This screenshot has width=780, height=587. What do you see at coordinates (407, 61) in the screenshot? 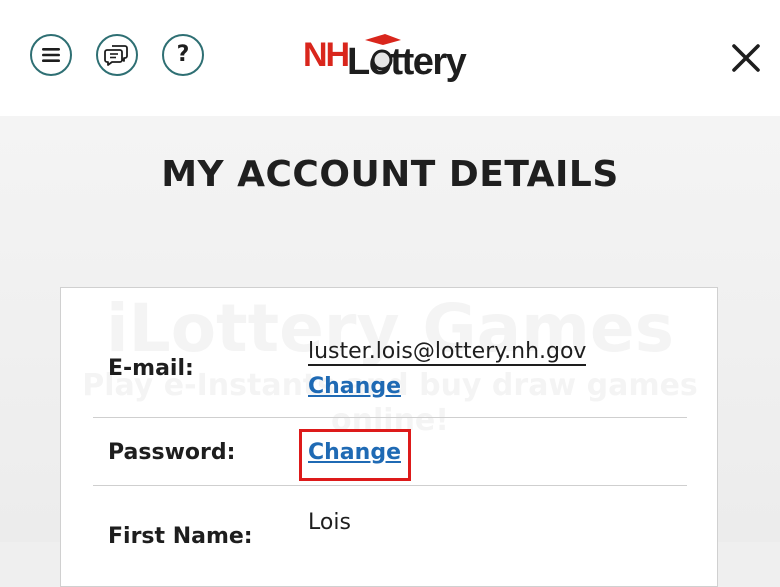
I see `logo-lottery-text: Lottery` at bounding box center [407, 61].